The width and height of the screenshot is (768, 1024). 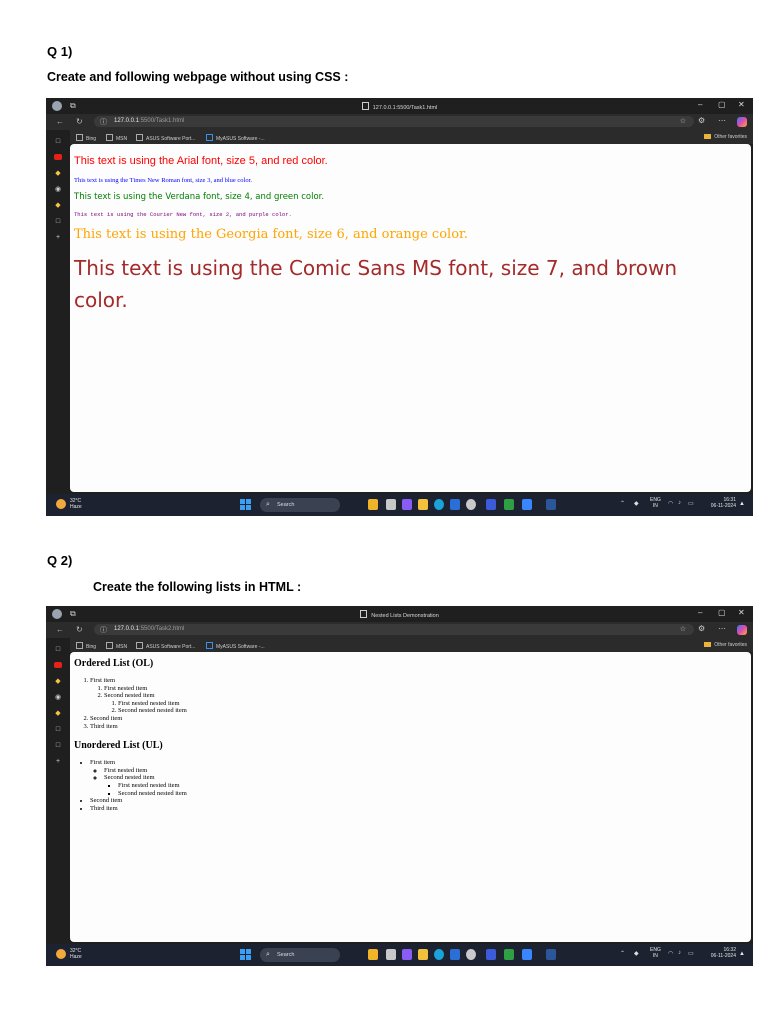 What do you see at coordinates (104, 808) in the screenshot?
I see `list-item-text: Third item` at bounding box center [104, 808].